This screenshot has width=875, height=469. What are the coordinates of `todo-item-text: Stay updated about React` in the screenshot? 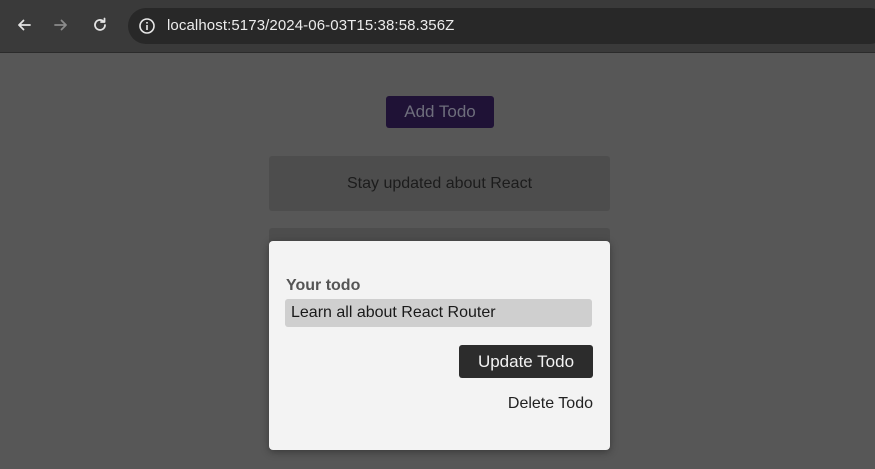 It's located at (439, 183).